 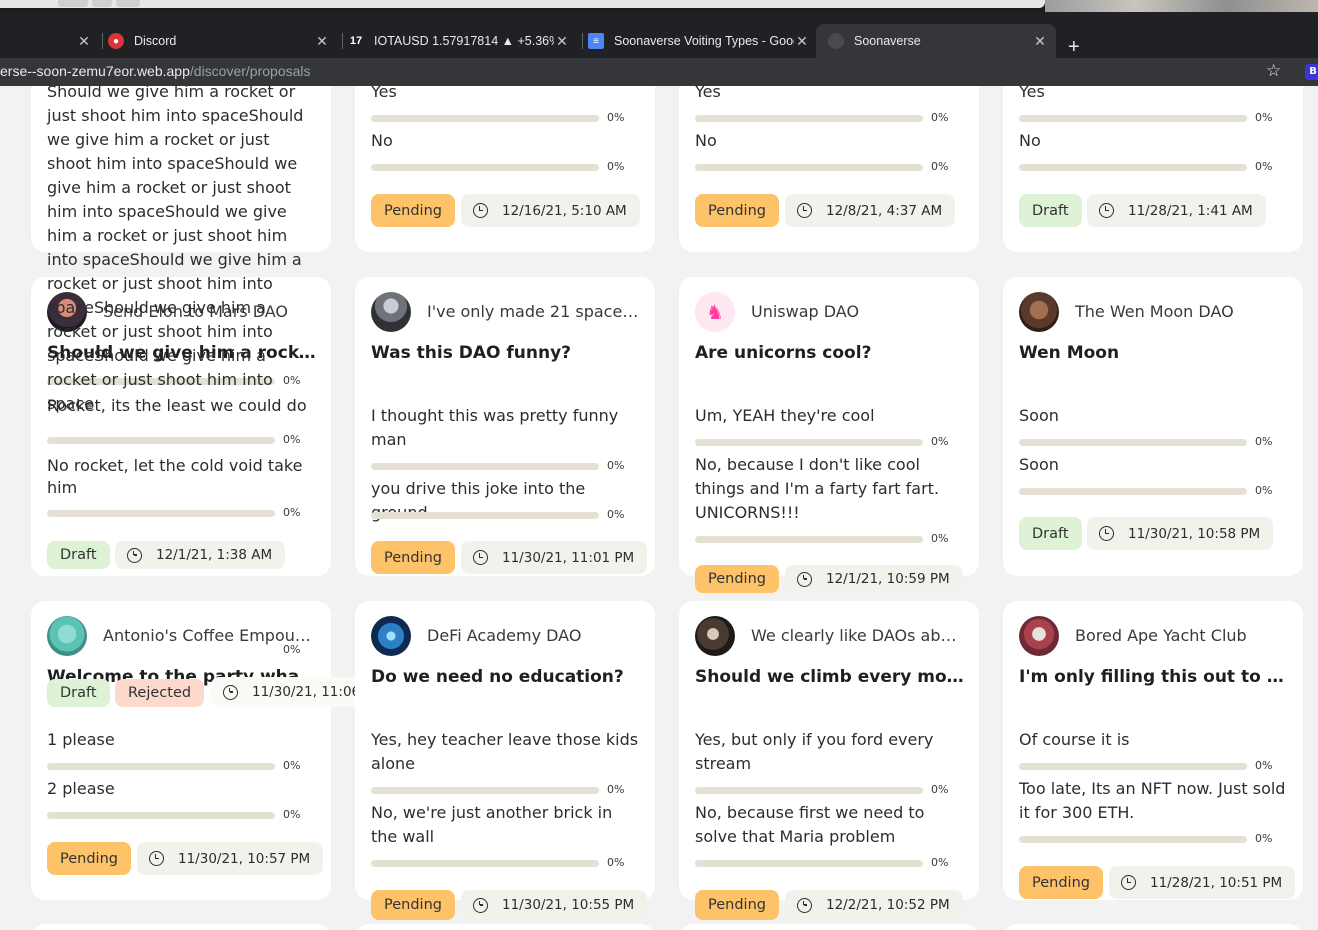 What do you see at coordinates (564, 210) in the screenshot?
I see `date-text: 12/16/21, 5:10 AM` at bounding box center [564, 210].